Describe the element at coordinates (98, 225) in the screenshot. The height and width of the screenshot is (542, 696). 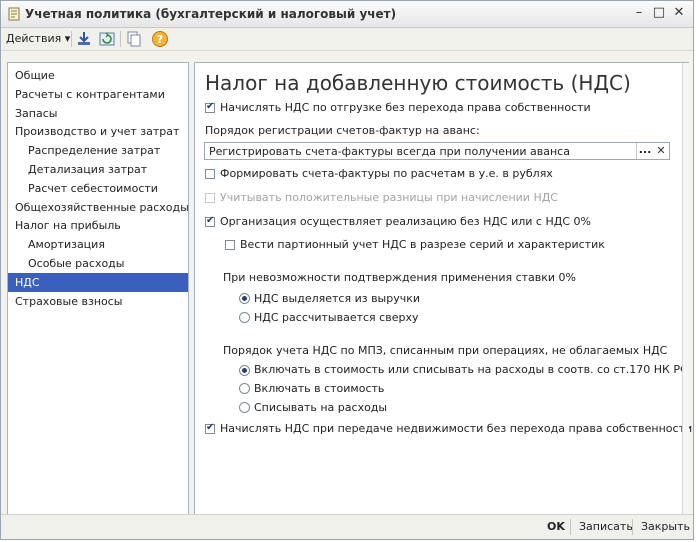
I see `sidebar-item: Налог на прибыль` at that location.